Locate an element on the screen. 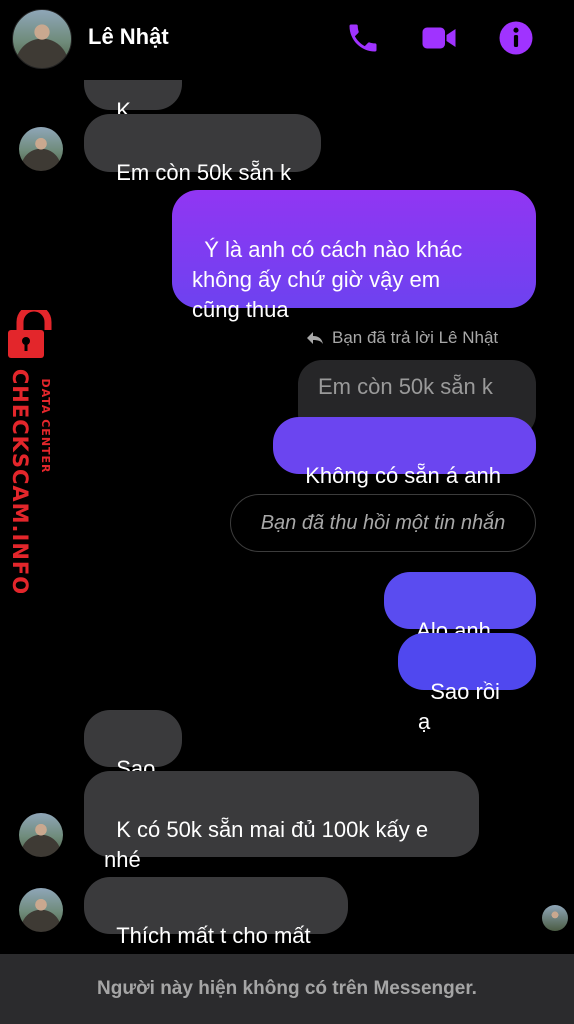 The image size is (574, 1024). header-overlay: Lê Nhật is located at coordinates (287, 40).